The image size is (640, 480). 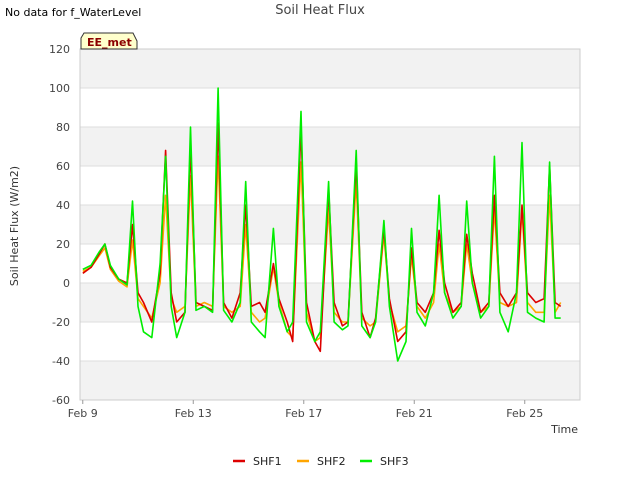 I want to click on ee-badge: EE_met, so click(x=109, y=41).